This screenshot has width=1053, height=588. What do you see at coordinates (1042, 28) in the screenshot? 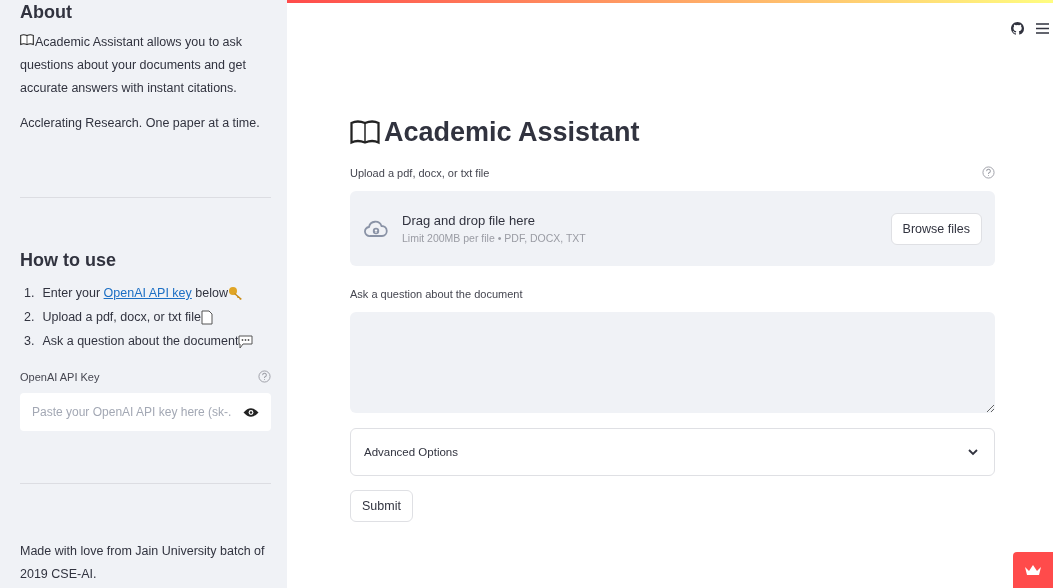
I see `menu-icon` at bounding box center [1042, 28].